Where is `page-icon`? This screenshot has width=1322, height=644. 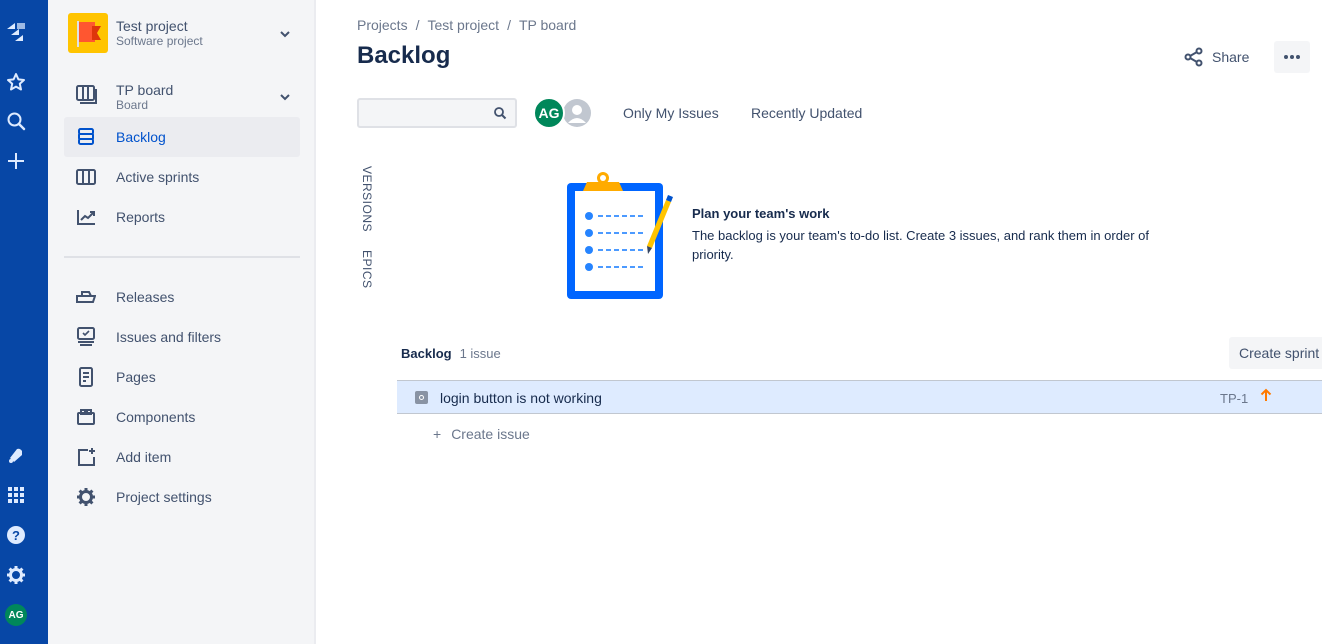
page-icon is located at coordinates (87, 378).